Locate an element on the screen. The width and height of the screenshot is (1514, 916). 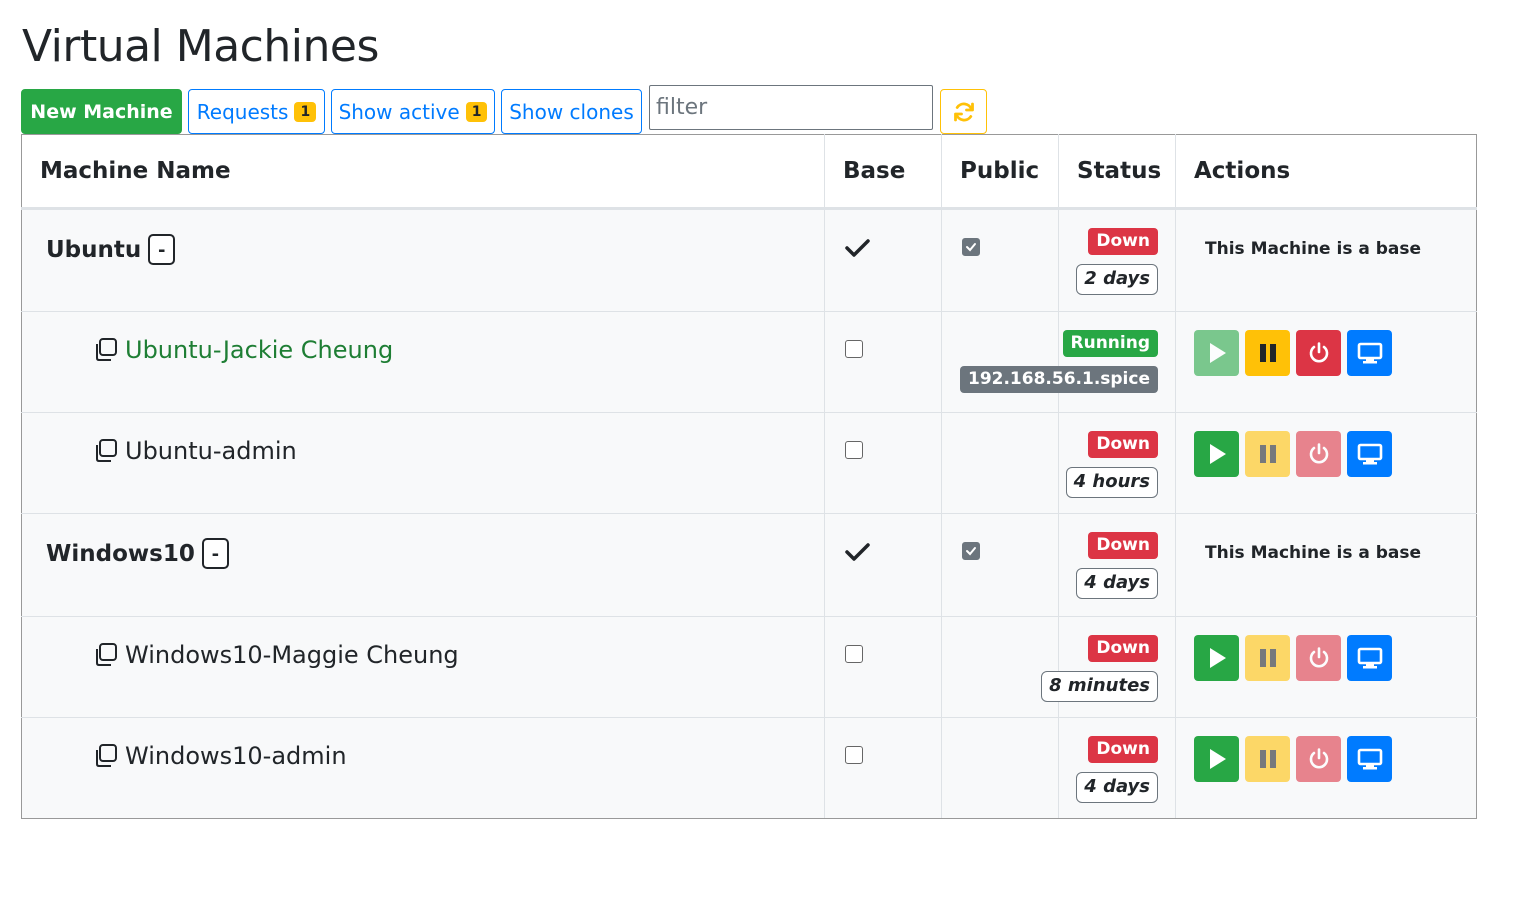
machine-name: Windows10 is located at coordinates (120, 553).